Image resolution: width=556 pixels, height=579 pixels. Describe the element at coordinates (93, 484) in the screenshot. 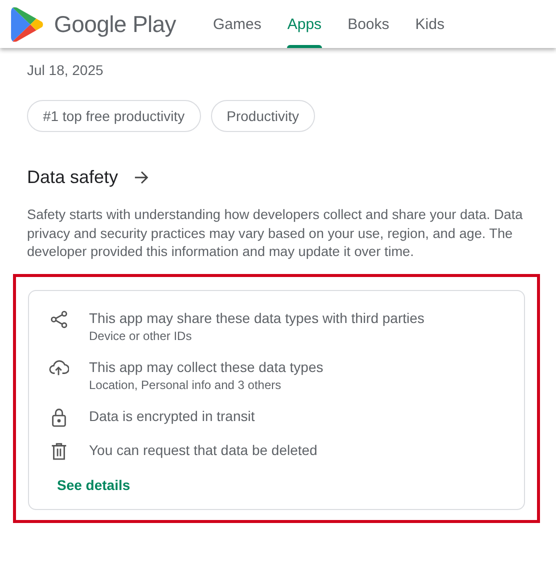

I see `see-details-link: See details` at that location.